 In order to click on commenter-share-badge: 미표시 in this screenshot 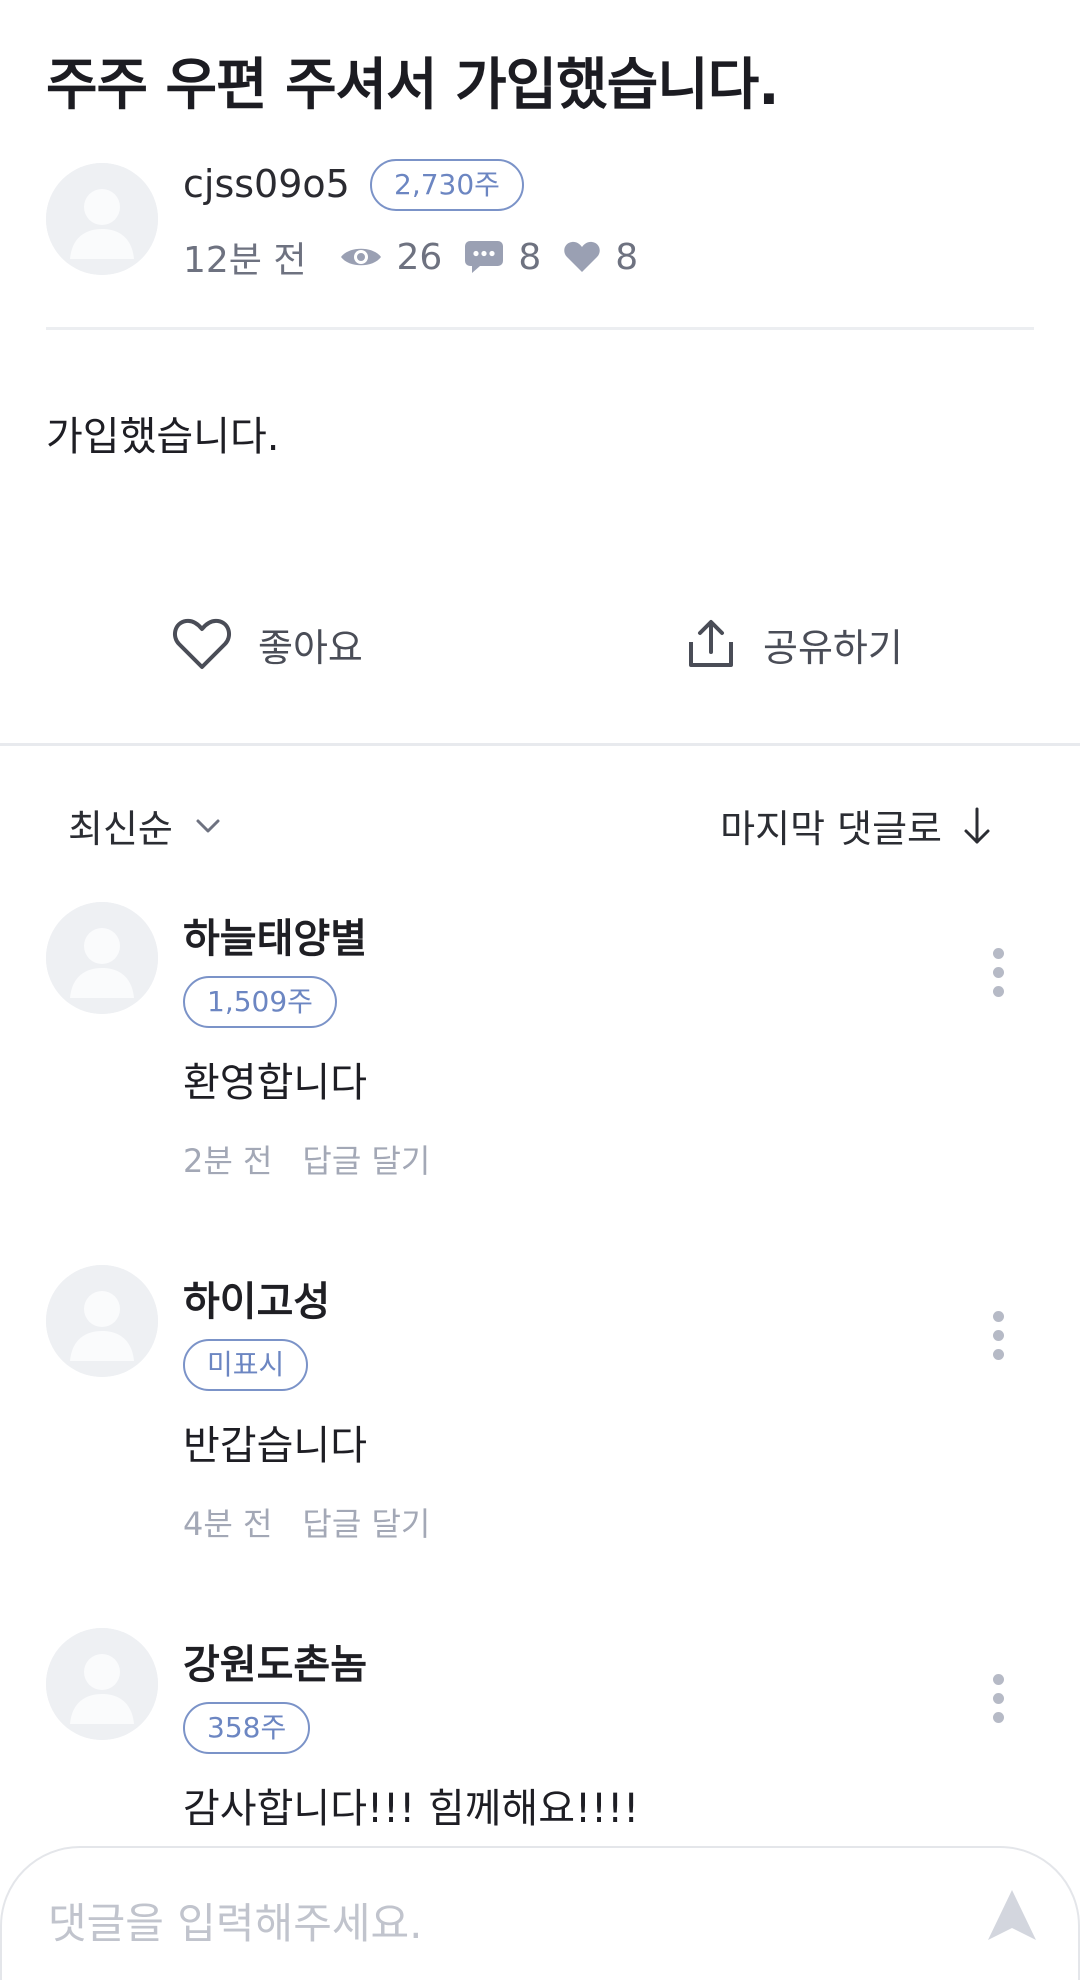, I will do `click(246, 1365)`.